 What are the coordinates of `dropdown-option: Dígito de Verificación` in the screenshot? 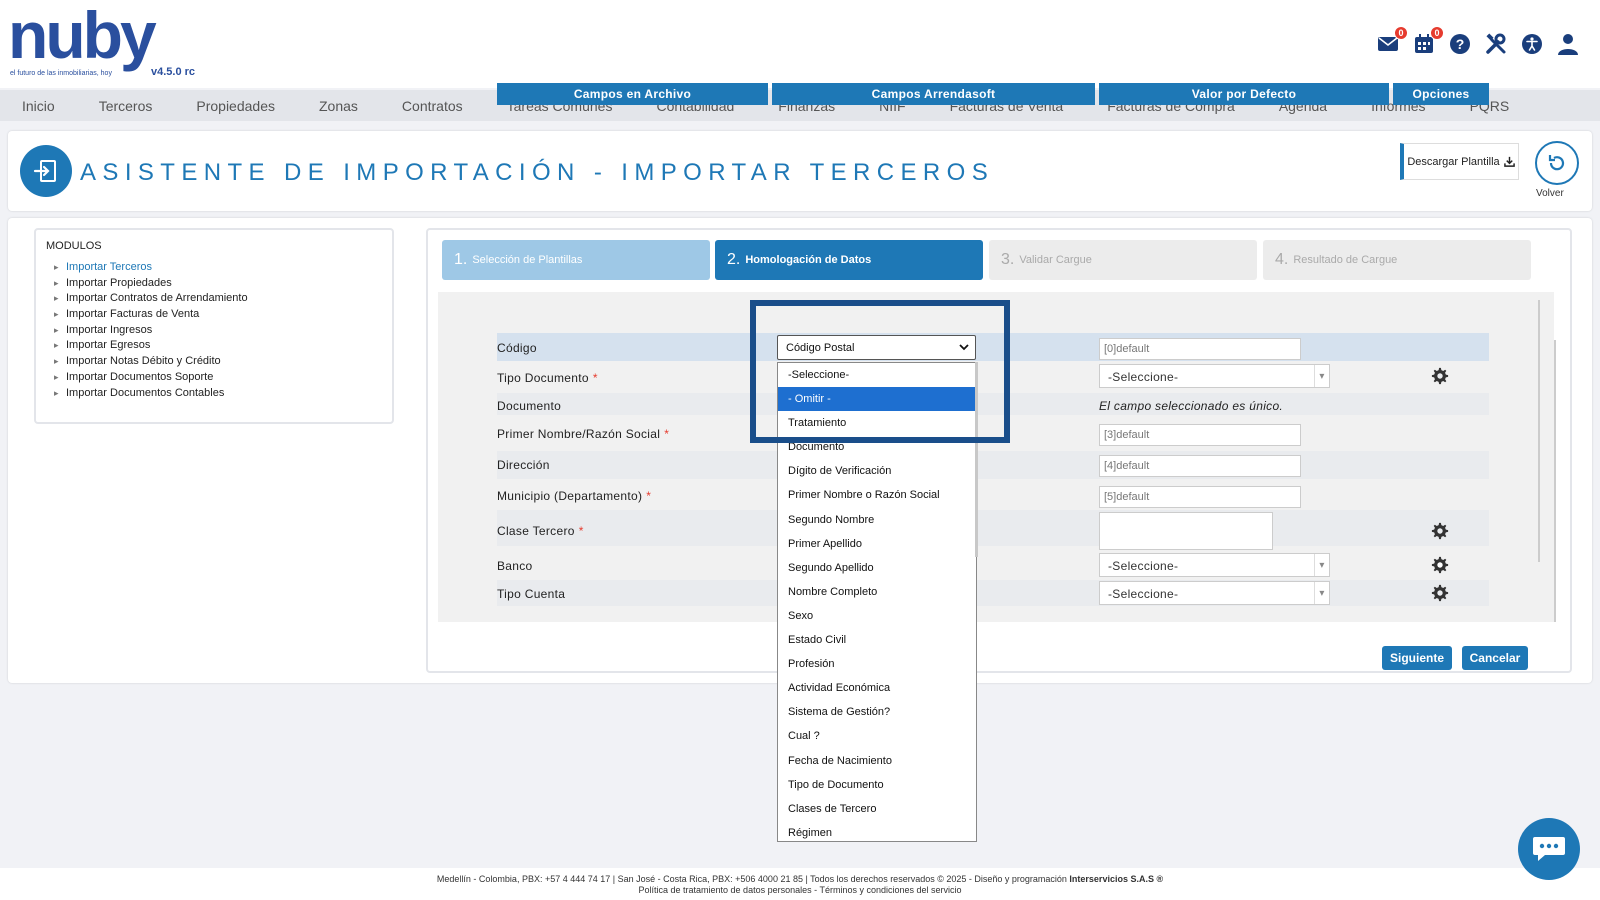 It's located at (877, 471).